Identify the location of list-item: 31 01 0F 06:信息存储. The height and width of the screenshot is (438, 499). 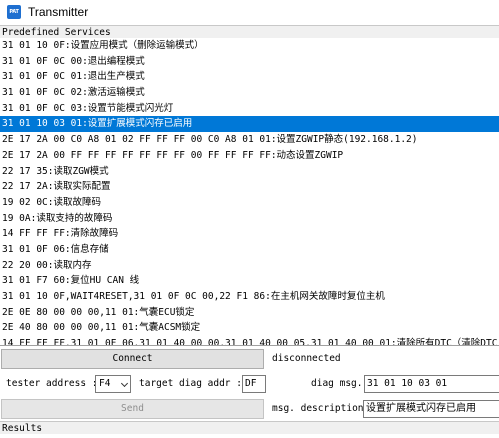
(249, 250).